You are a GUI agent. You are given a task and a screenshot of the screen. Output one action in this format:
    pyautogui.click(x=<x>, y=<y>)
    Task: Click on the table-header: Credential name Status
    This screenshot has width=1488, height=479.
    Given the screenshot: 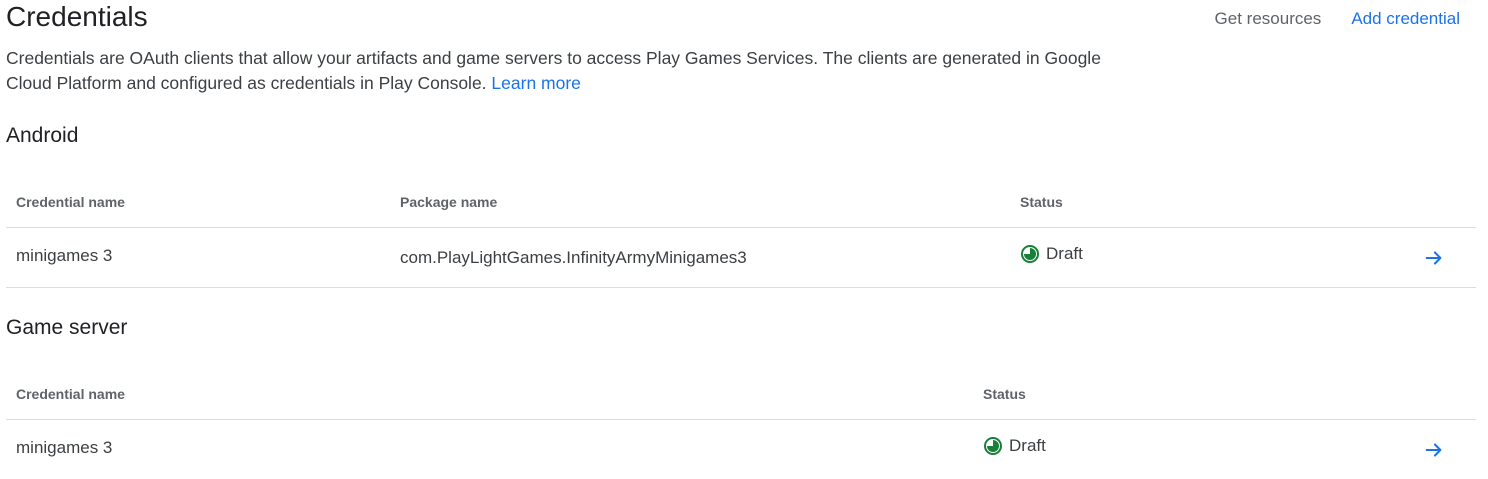 What is the action you would take?
    pyautogui.click(x=741, y=391)
    